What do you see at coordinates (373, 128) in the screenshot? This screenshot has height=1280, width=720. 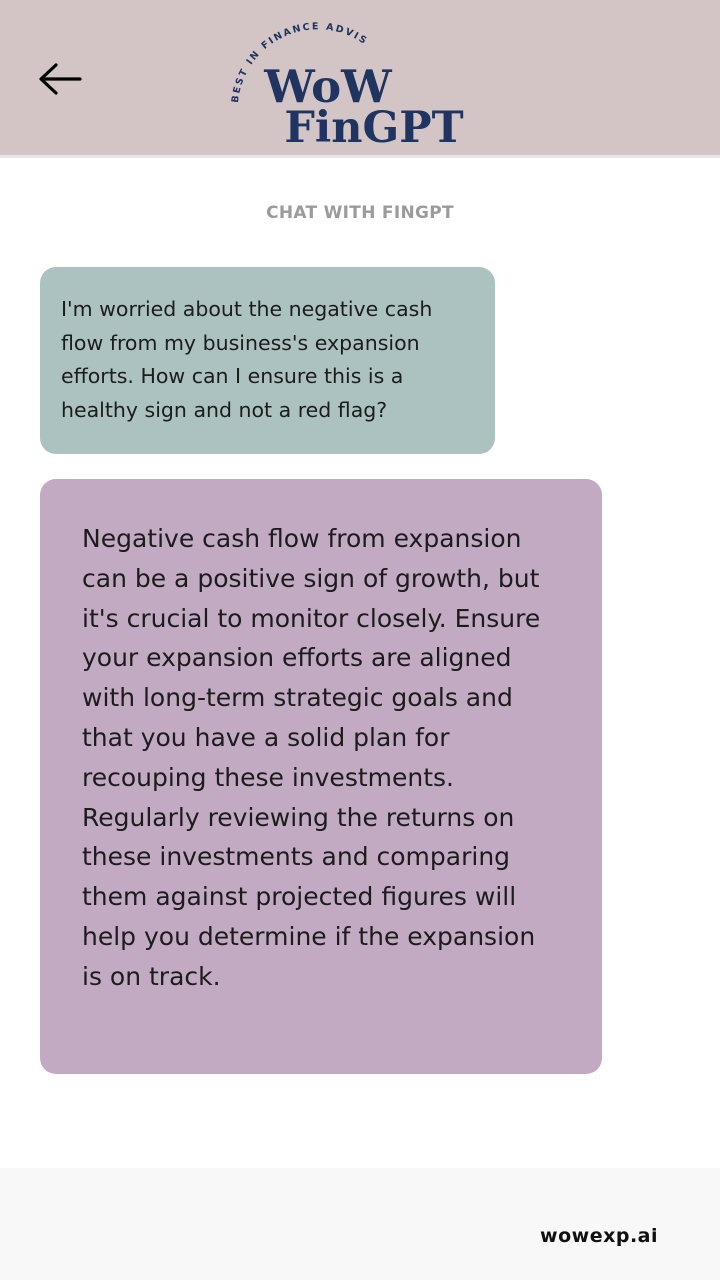 I see `logo-wordmark-line2: FinGPT` at bounding box center [373, 128].